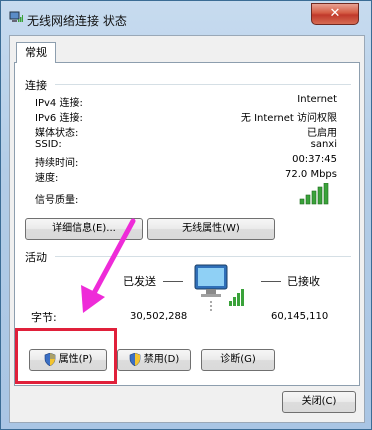 The width and height of the screenshot is (372, 430). What do you see at coordinates (161, 359) in the screenshot?
I see `disable-button-label: 禁用(D)` at bounding box center [161, 359].